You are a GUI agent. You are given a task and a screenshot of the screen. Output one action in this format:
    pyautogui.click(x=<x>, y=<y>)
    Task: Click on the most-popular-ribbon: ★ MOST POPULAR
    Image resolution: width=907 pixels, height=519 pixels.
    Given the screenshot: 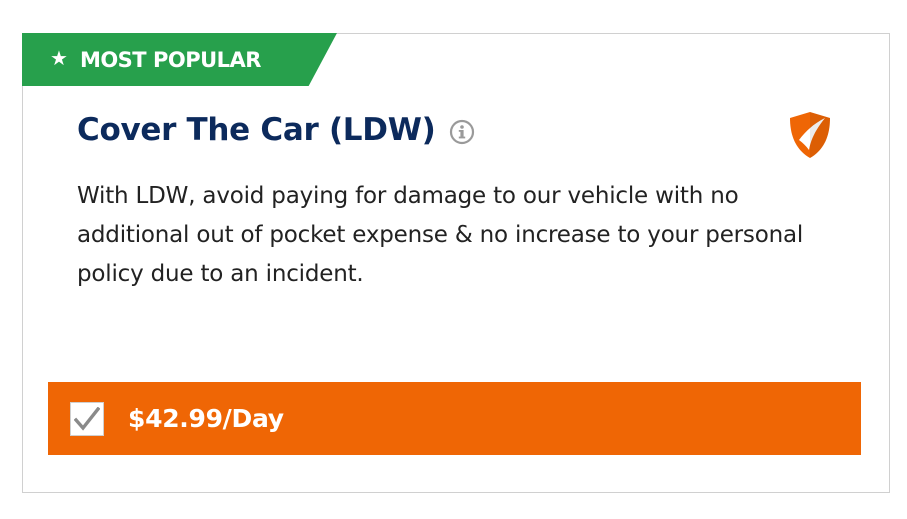 What is the action you would take?
    pyautogui.click(x=179, y=59)
    